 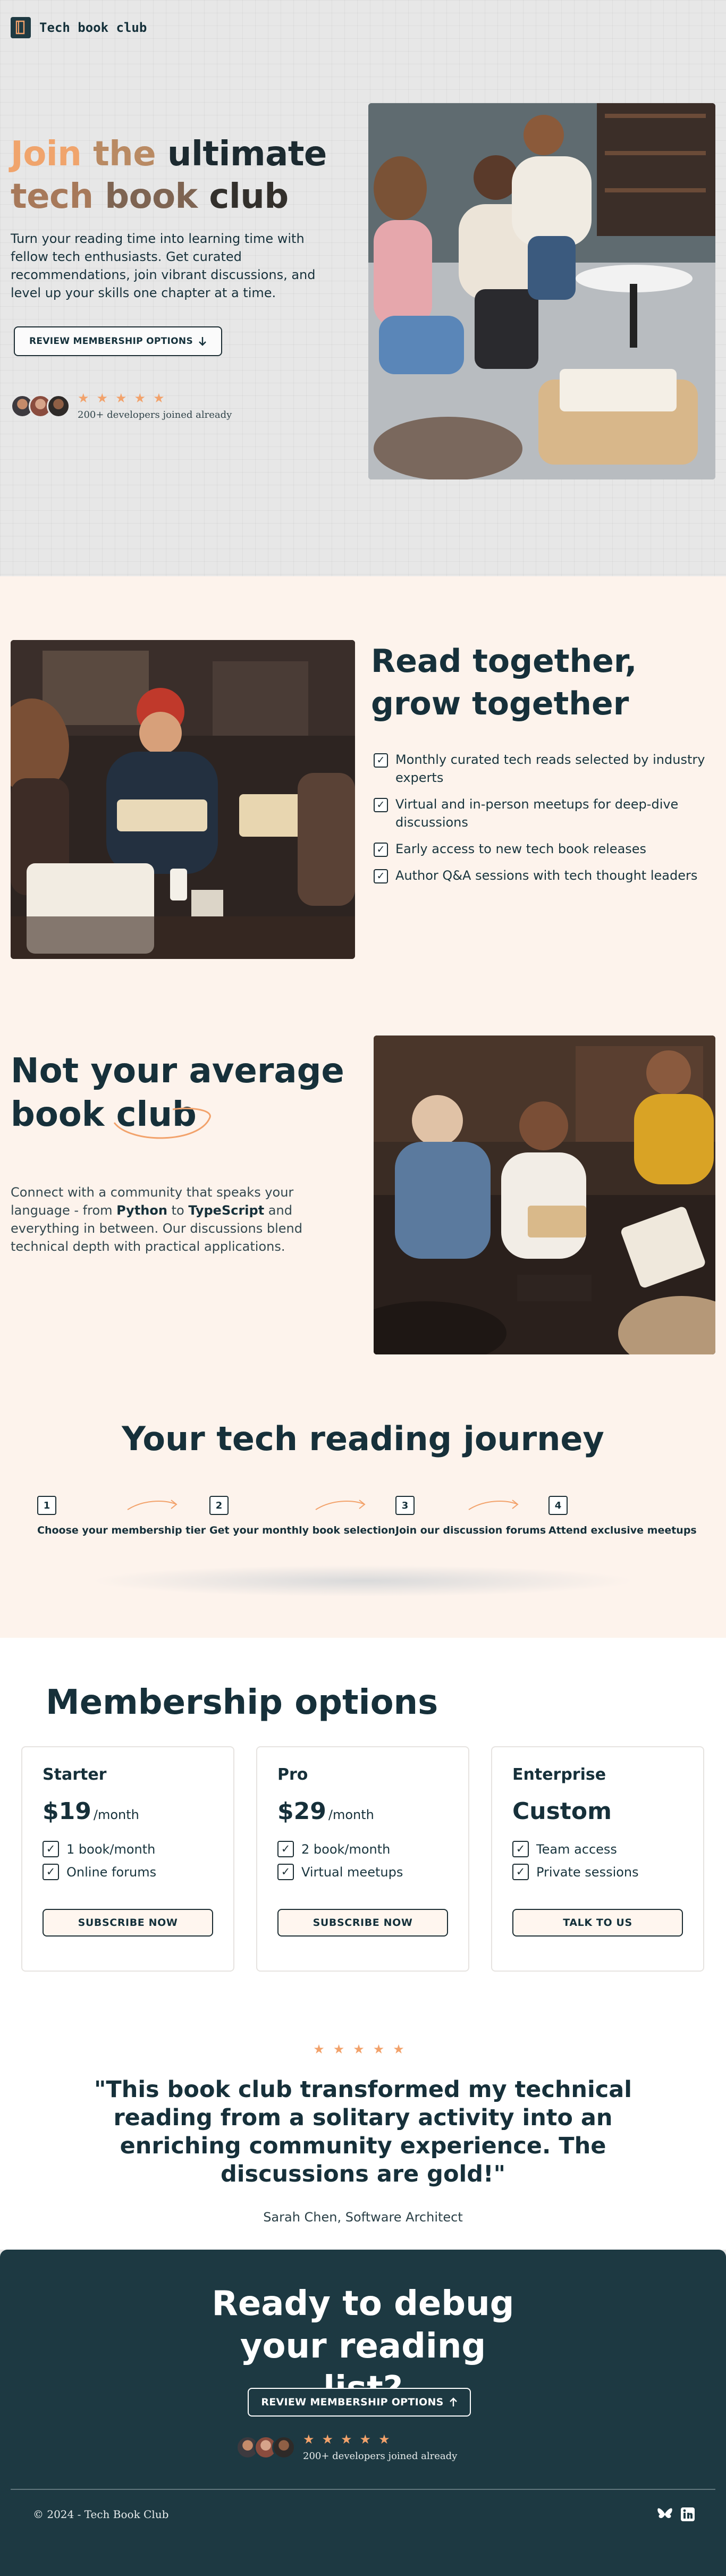 I want to click on hero-title-word: club, so click(x=249, y=196).